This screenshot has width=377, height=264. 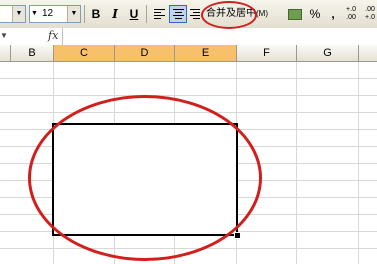 I want to click on formula-bar: ▼ fx, so click(x=188, y=37).